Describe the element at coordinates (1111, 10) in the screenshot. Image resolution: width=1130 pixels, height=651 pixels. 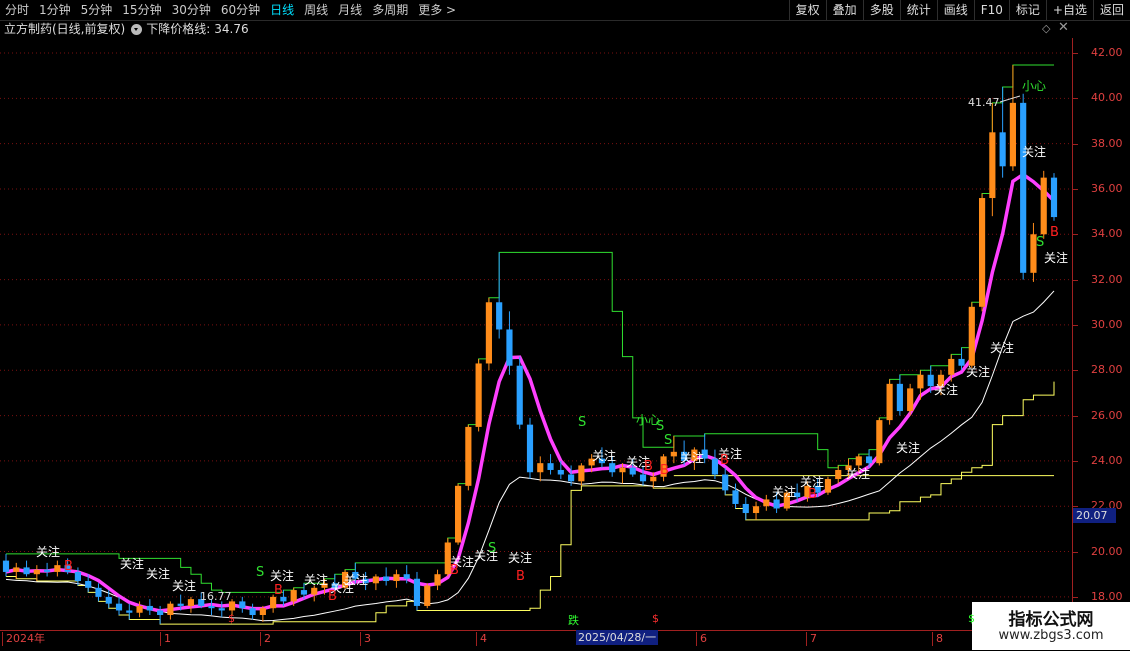
I see `tool-button-8: 返回` at that location.